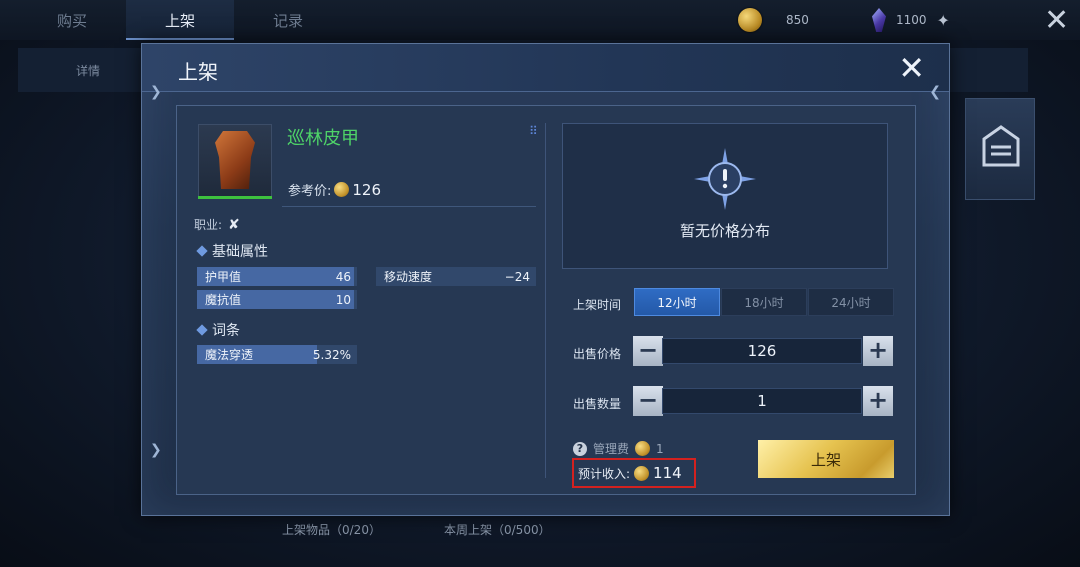 This screenshot has height=567, width=1080. I want to click on background-side-card, so click(1000, 149).